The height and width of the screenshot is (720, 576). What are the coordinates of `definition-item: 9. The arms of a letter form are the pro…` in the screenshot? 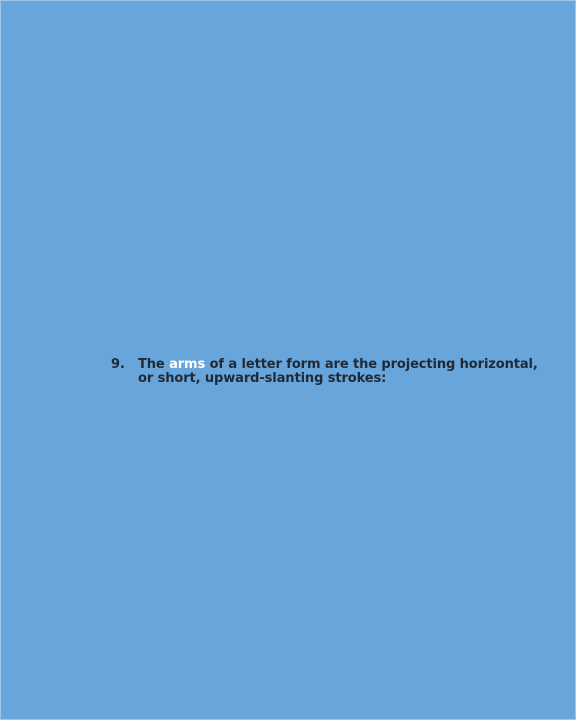 It's located at (326, 372).